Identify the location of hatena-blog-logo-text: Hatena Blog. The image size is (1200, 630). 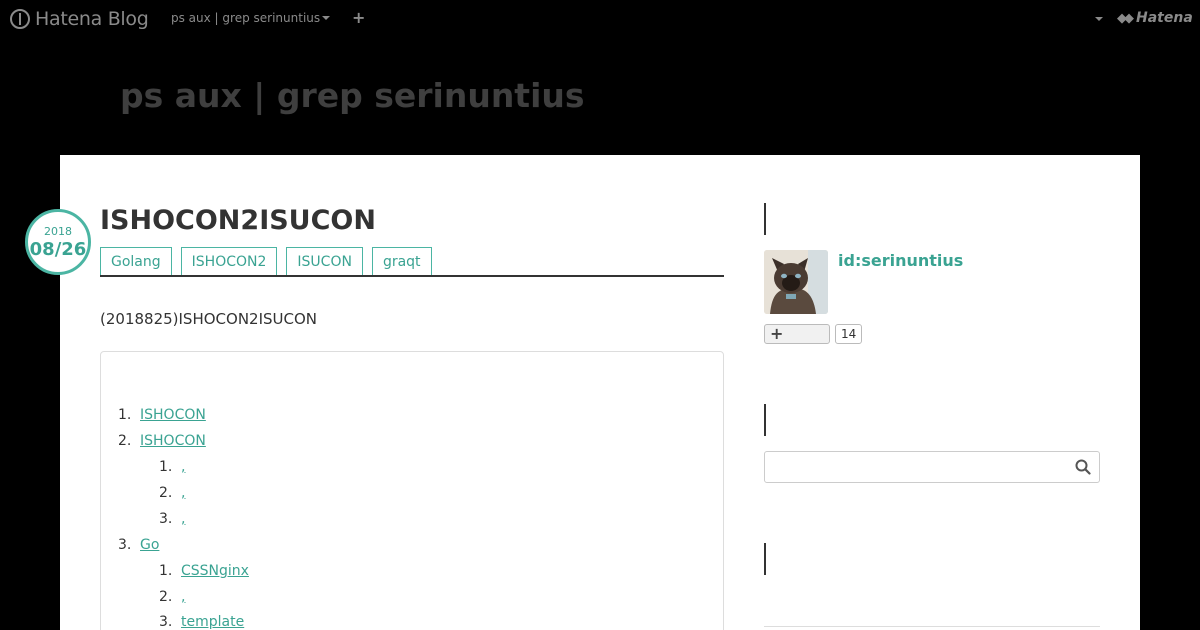
(92, 19).